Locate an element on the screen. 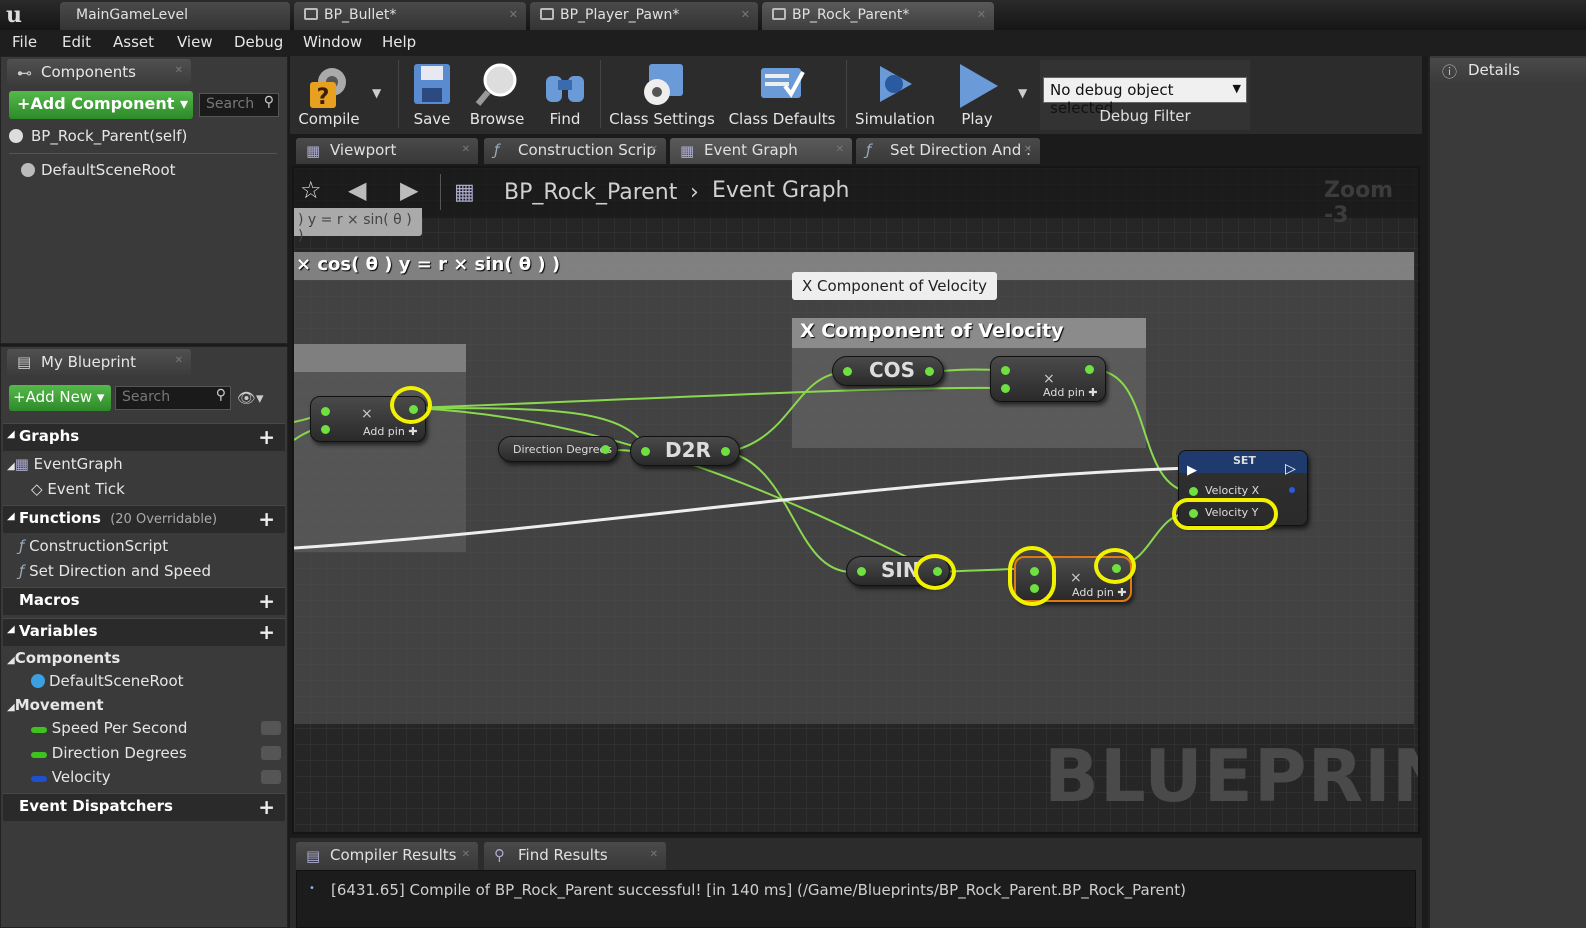 The image size is (1586, 928). component-self: BP_Rock_Parent(self) is located at coordinates (98, 136).